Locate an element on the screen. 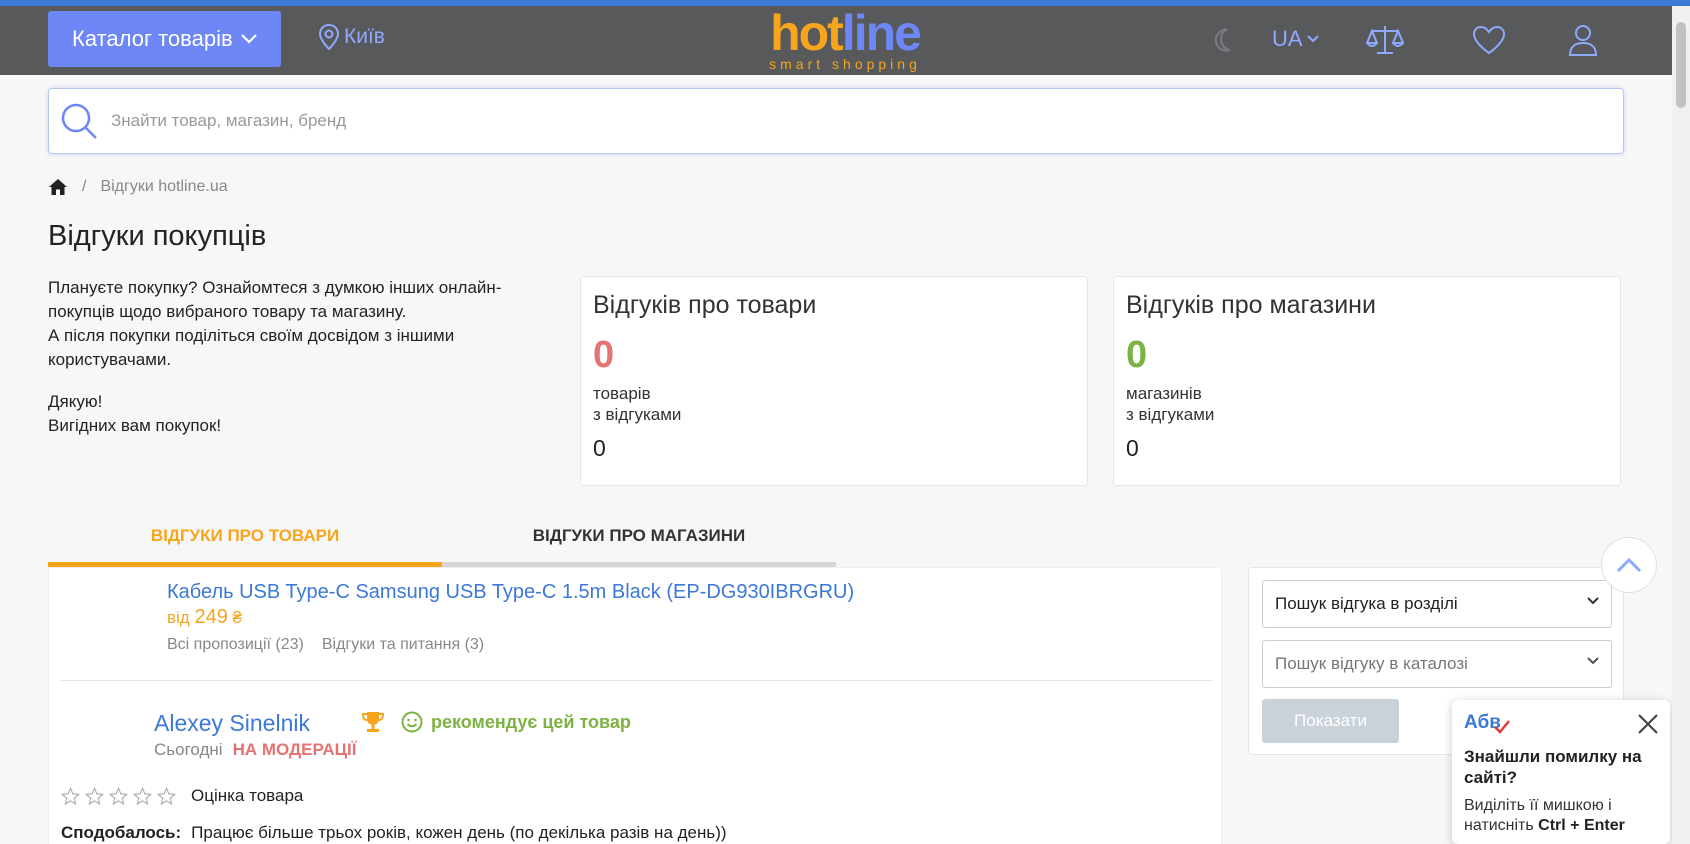 This screenshot has width=1690, height=844. review-tabs: ВІДГУКИ ПРО ТОВАРИ ВІДГУКИ ПРО МАГАЗИНИ is located at coordinates (442, 538).